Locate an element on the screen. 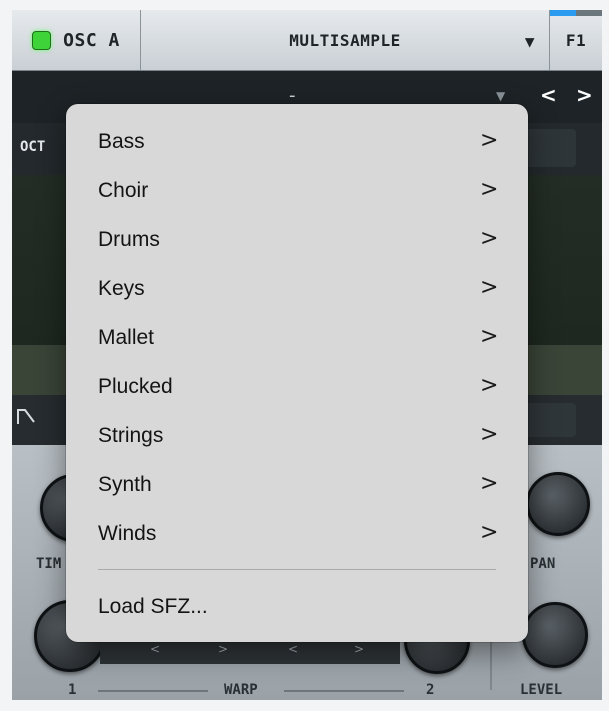 This screenshot has height=711, width=609. sample-dropdown-icon: ▼ is located at coordinates (500, 96).